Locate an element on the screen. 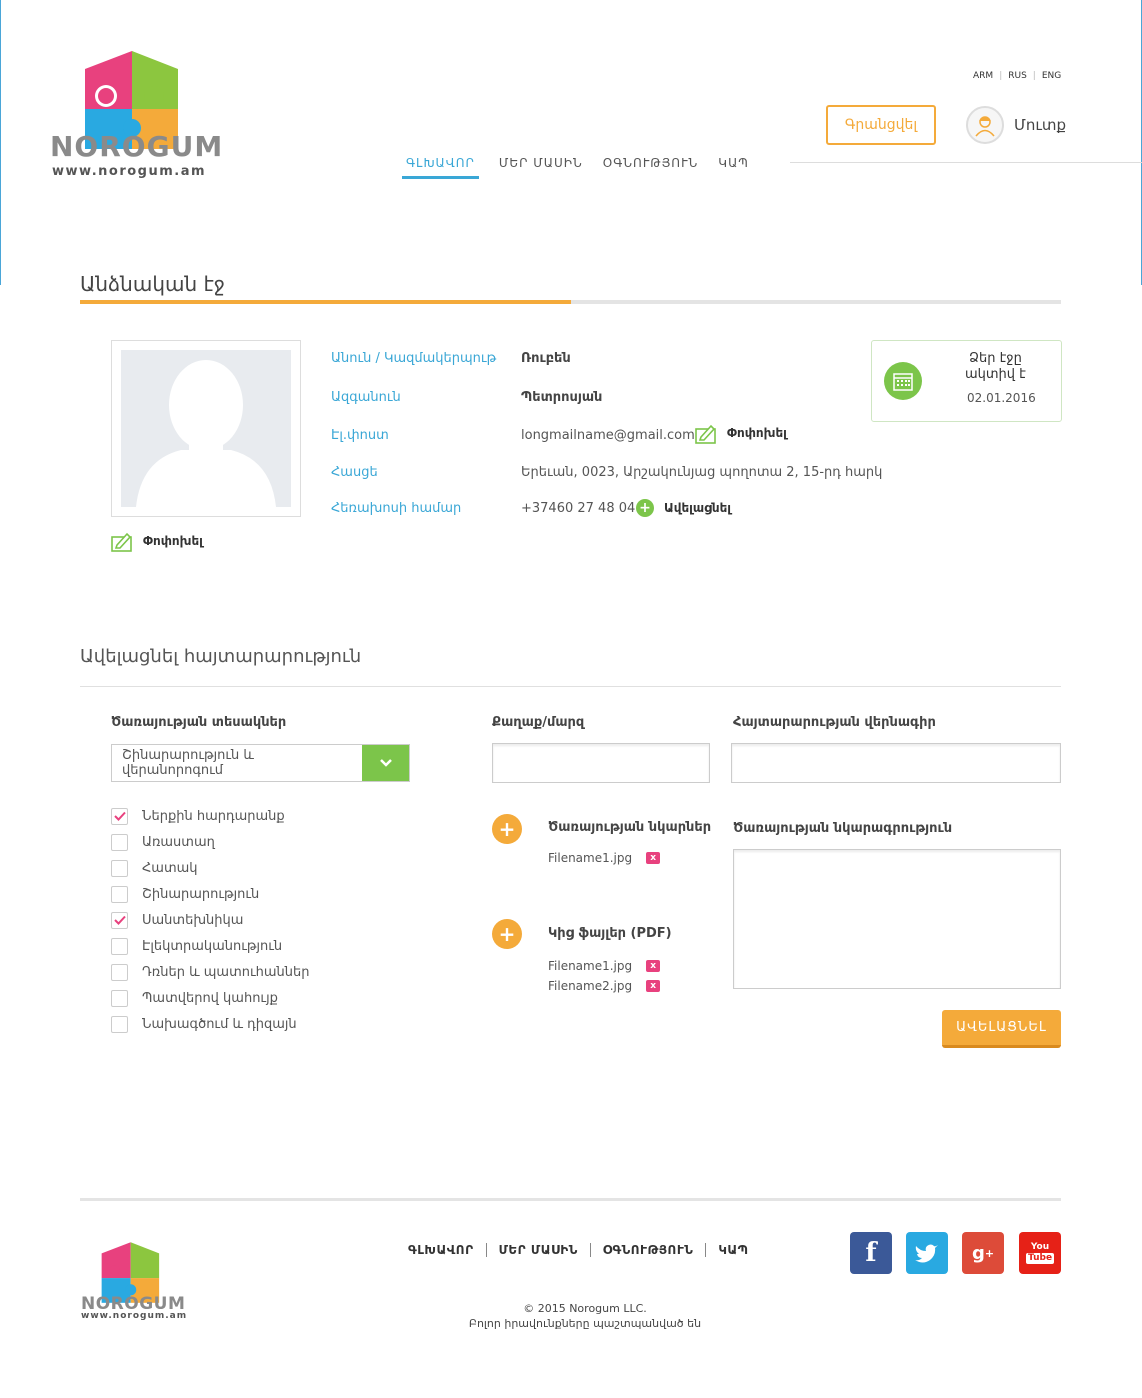  service-checkbox-item: Շինարարություն is located at coordinates (210, 894).